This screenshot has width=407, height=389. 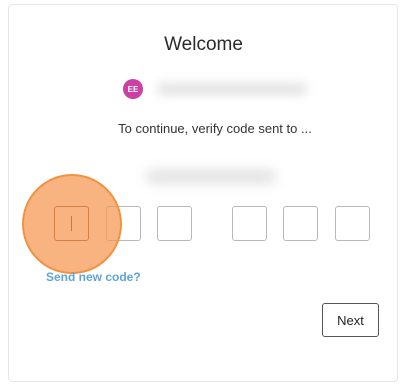 What do you see at coordinates (133, 89) in the screenshot?
I see `avatar: EE` at bounding box center [133, 89].